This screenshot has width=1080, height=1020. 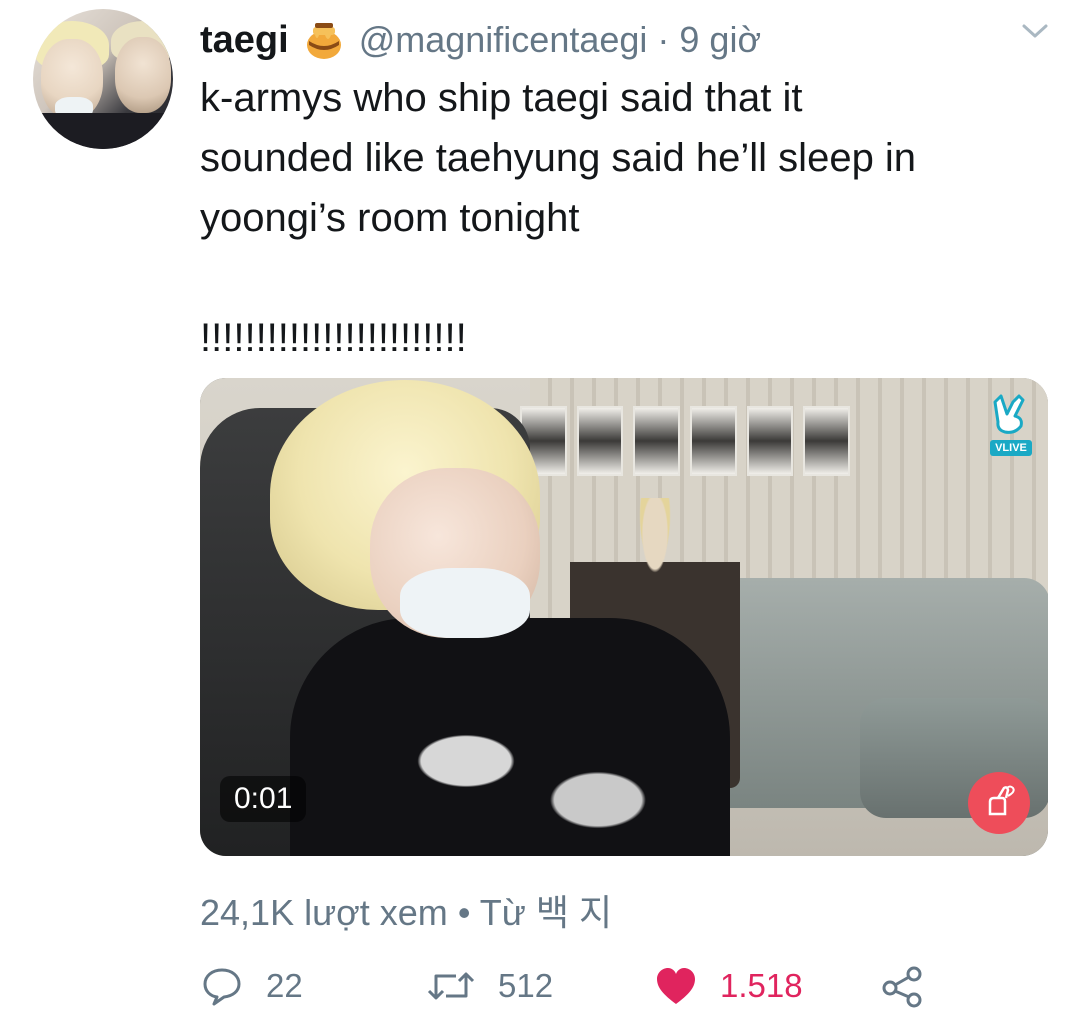 I want to click on tweet-time: · 9 giờ, so click(x=709, y=39).